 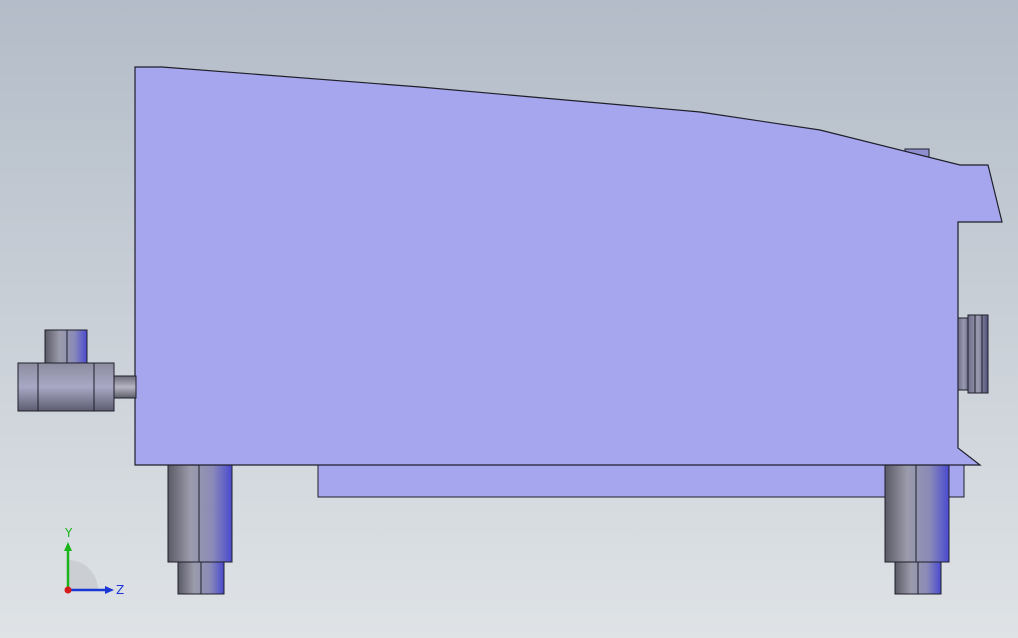 I want to click on z-axis-arrowhead, so click(x=109, y=590).